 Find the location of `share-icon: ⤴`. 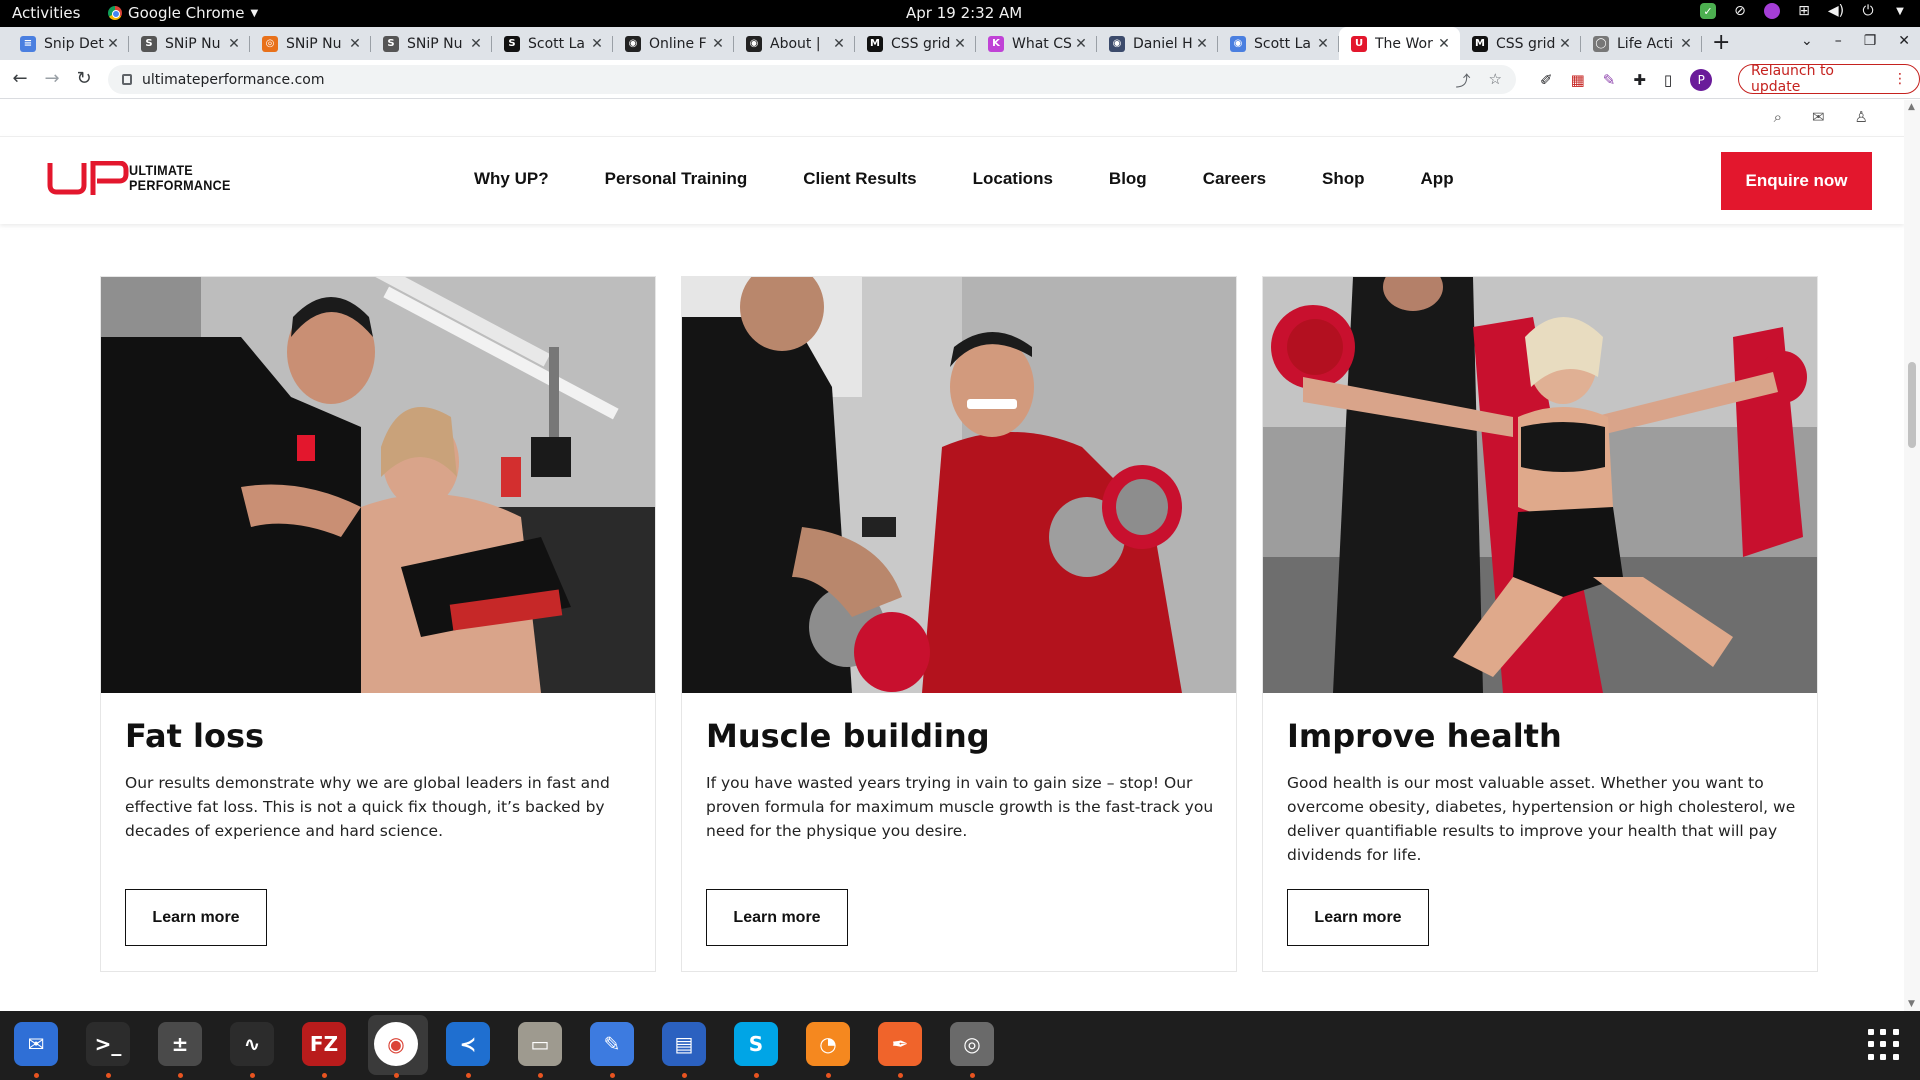

share-icon: ⤴ is located at coordinates (1463, 80).